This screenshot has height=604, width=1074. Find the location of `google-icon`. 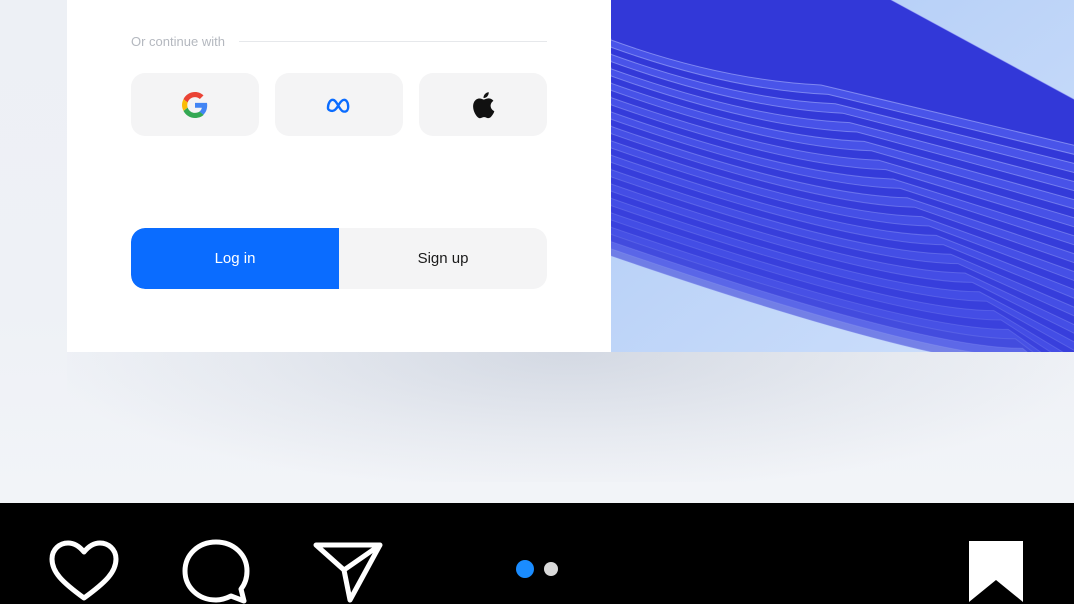

google-icon is located at coordinates (195, 105).